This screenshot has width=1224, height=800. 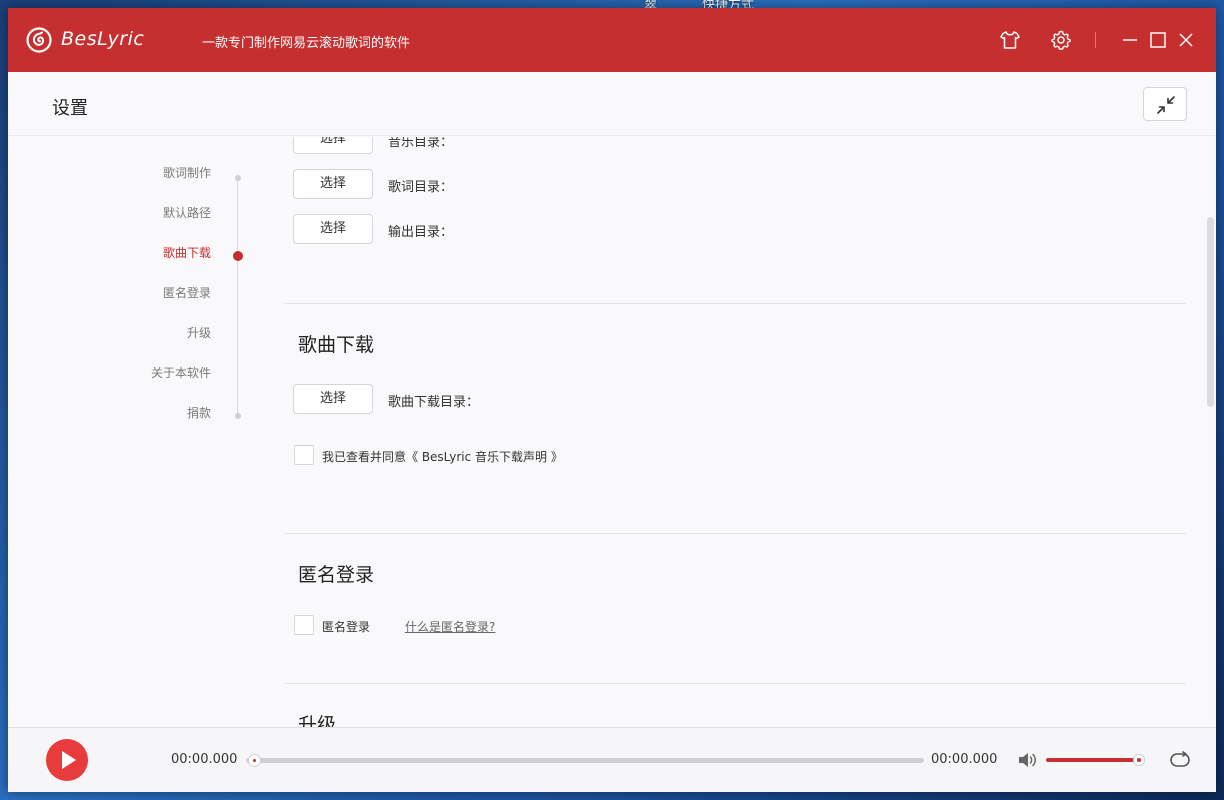 I want to click on maximize-icon, so click(x=1158, y=40).